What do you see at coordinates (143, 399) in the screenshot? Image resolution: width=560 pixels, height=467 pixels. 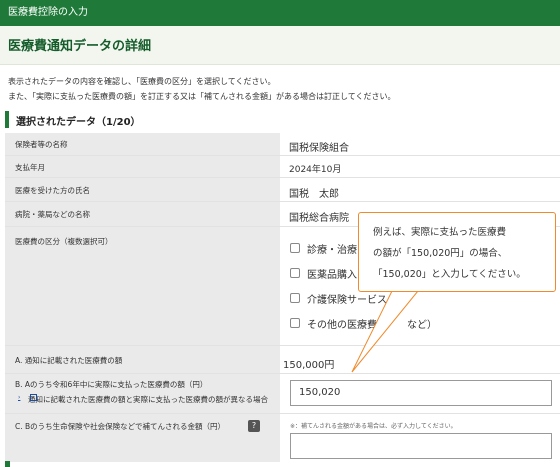 I see `difference-link: › 通知に記載された医療費の額と実際に支払った医療費の額が異なる場合` at bounding box center [143, 399].